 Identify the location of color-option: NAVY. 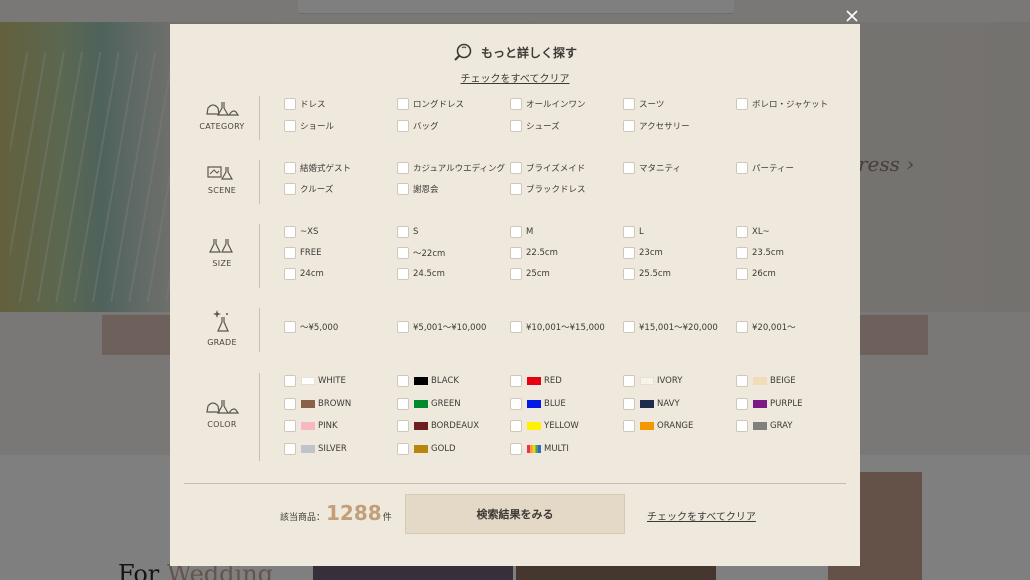
(651, 404).